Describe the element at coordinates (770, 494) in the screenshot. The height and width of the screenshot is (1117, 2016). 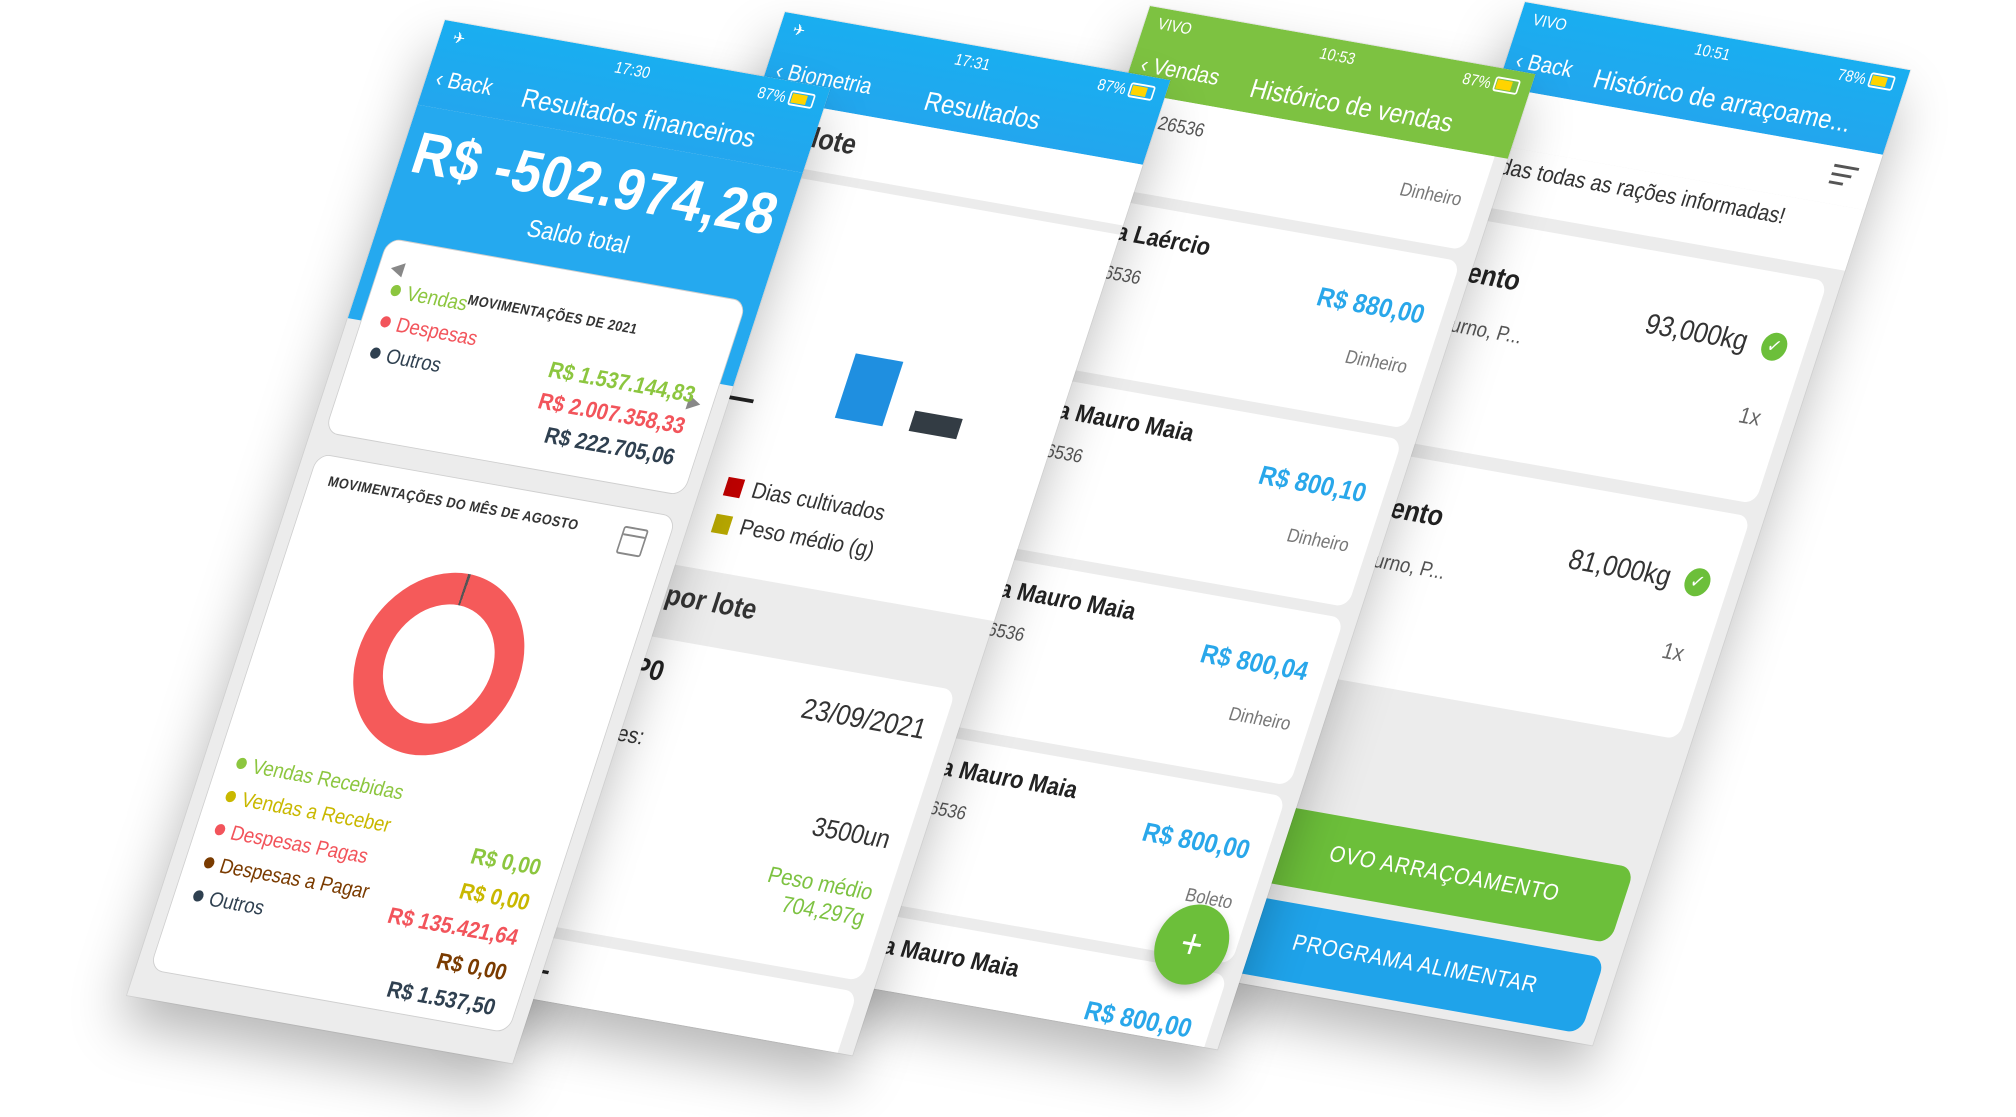
I see `chart-legend: atual Dias cultivados Peso médio (g)` at that location.